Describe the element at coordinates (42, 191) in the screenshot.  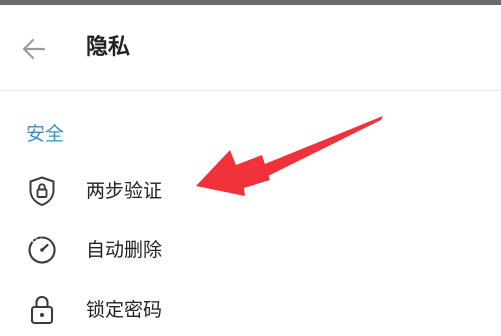
I see `shield-lock-icon` at that location.